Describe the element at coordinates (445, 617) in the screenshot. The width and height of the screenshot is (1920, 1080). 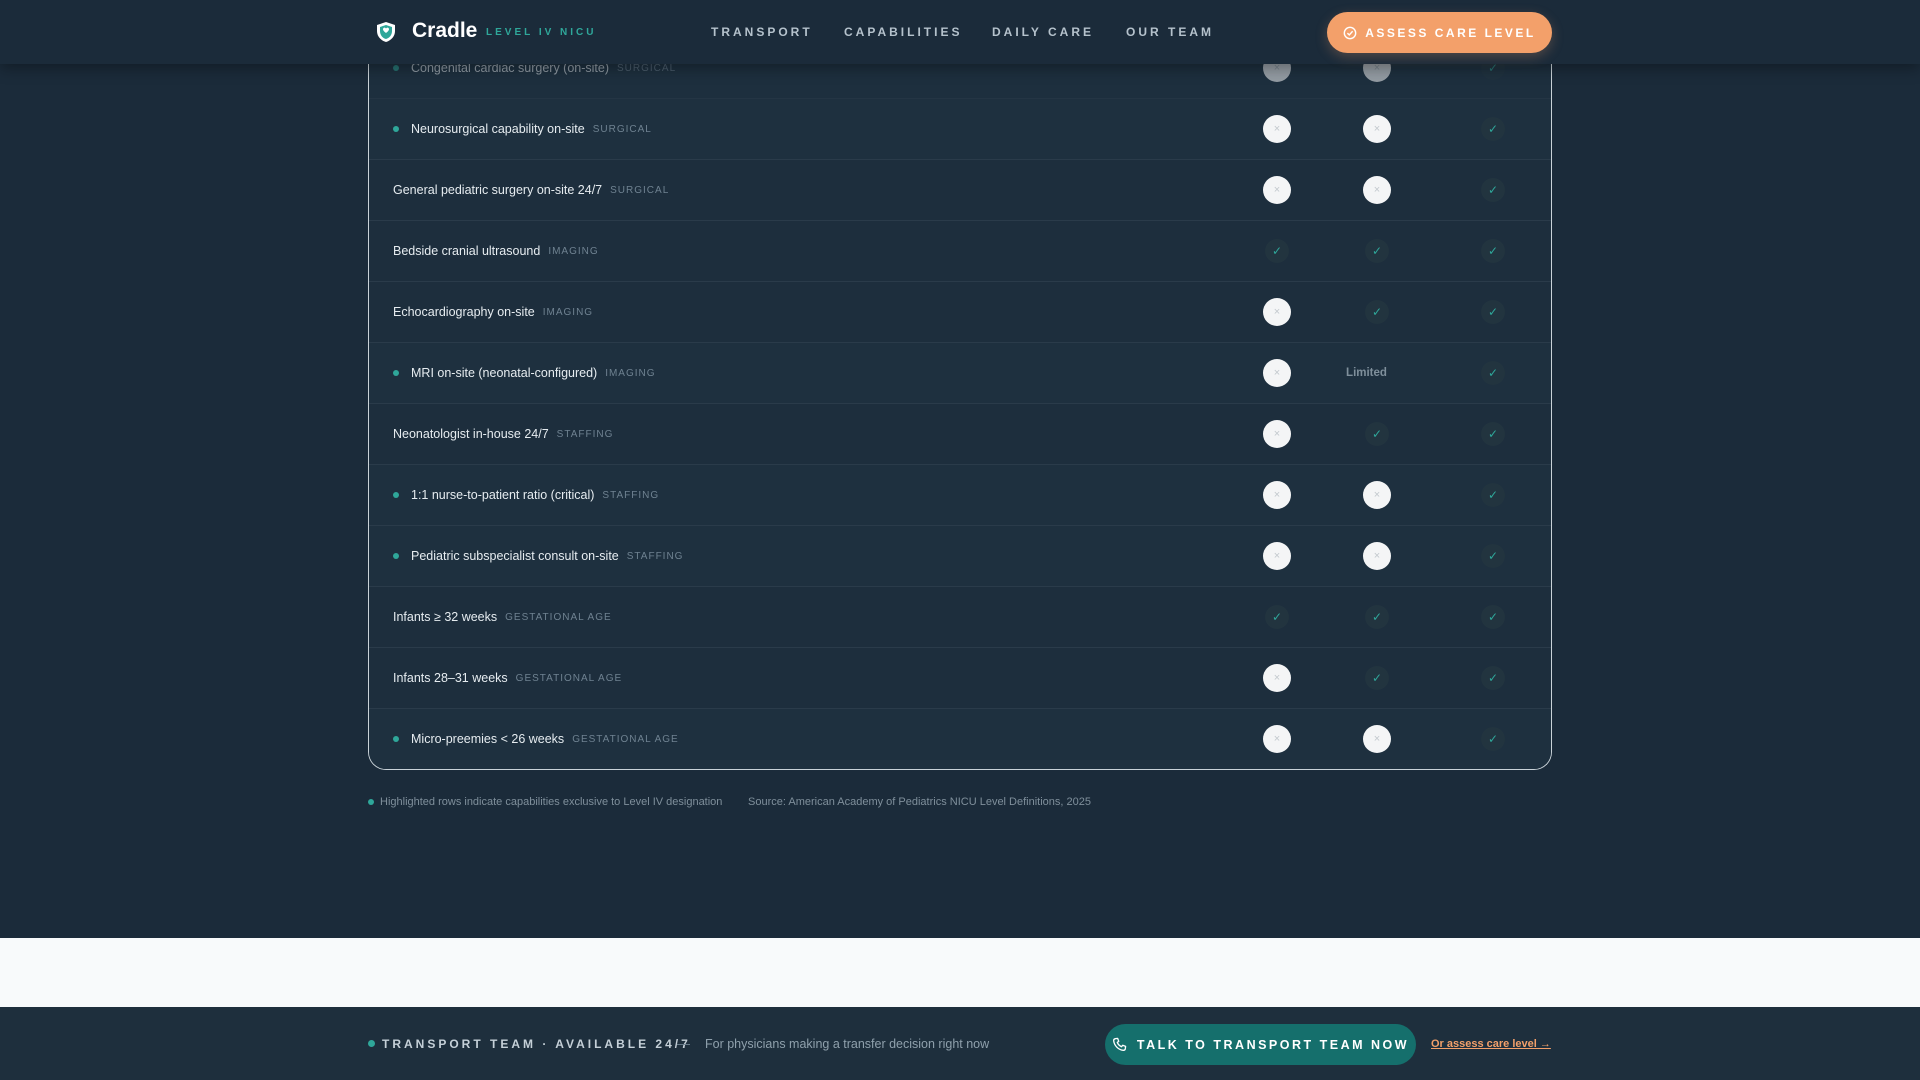
I see `capability-name: Infants ≥ 32 weeks` at that location.